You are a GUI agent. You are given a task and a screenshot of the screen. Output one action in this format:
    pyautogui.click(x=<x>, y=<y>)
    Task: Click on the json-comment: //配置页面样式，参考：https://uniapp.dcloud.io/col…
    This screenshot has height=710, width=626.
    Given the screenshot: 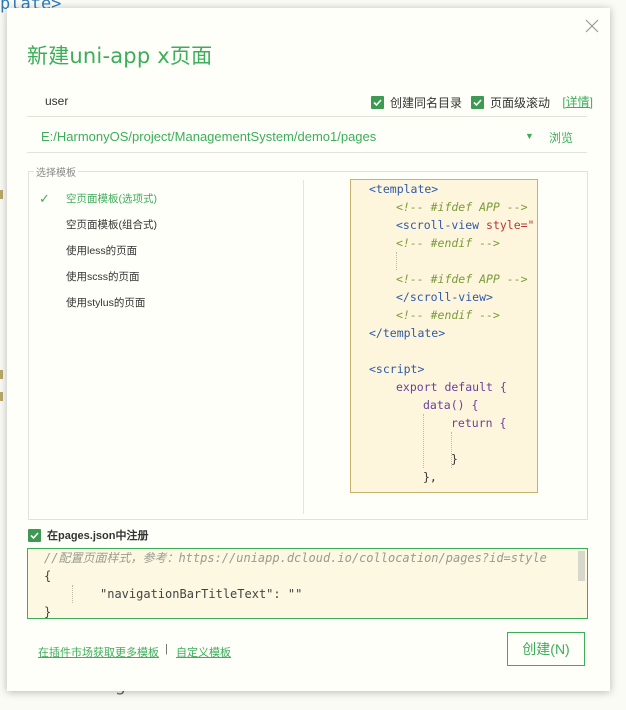 What is the action you would take?
    pyautogui.click(x=295, y=558)
    